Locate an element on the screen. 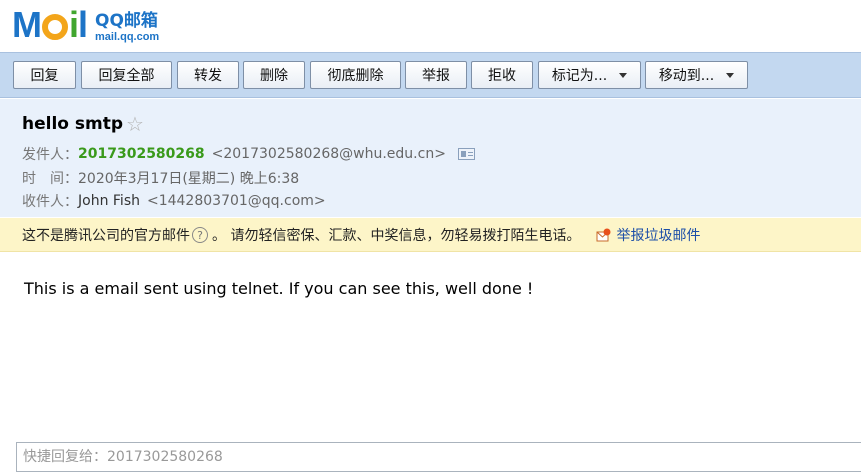 The width and height of the screenshot is (861, 472). logo-name: QQ邮箱 is located at coordinates (126, 21).